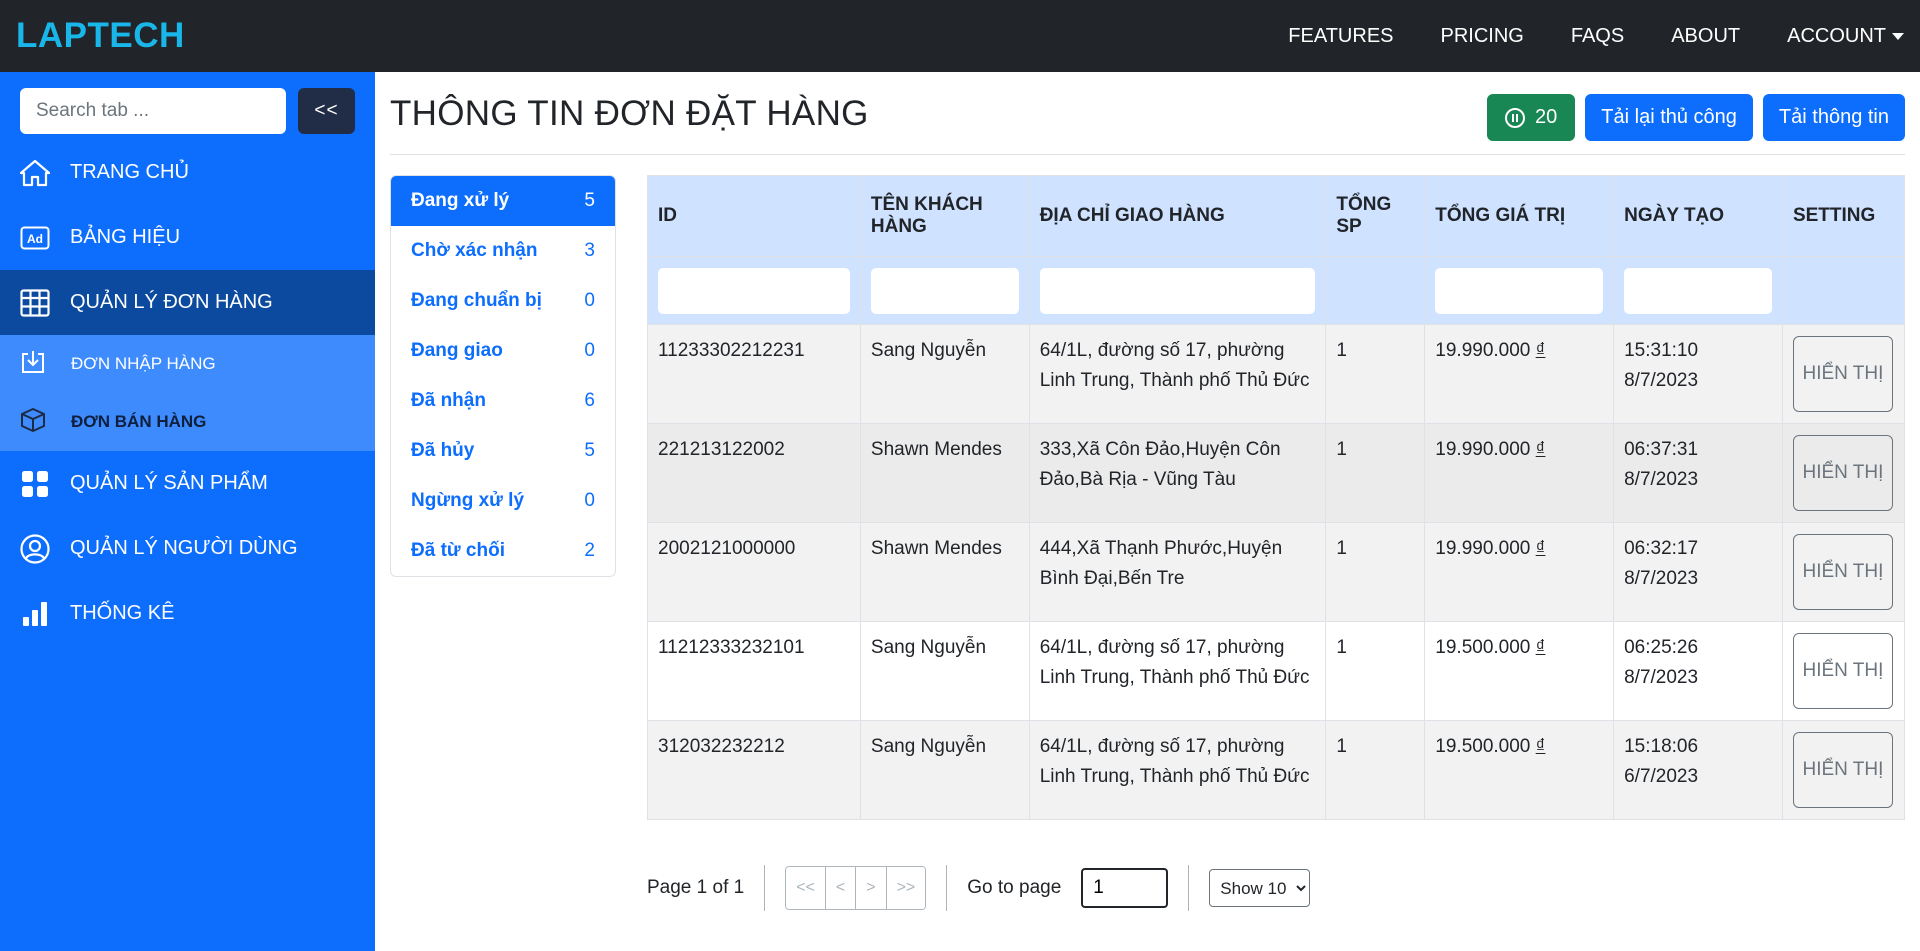  I want to click on svg-text: Ad, so click(35, 239).